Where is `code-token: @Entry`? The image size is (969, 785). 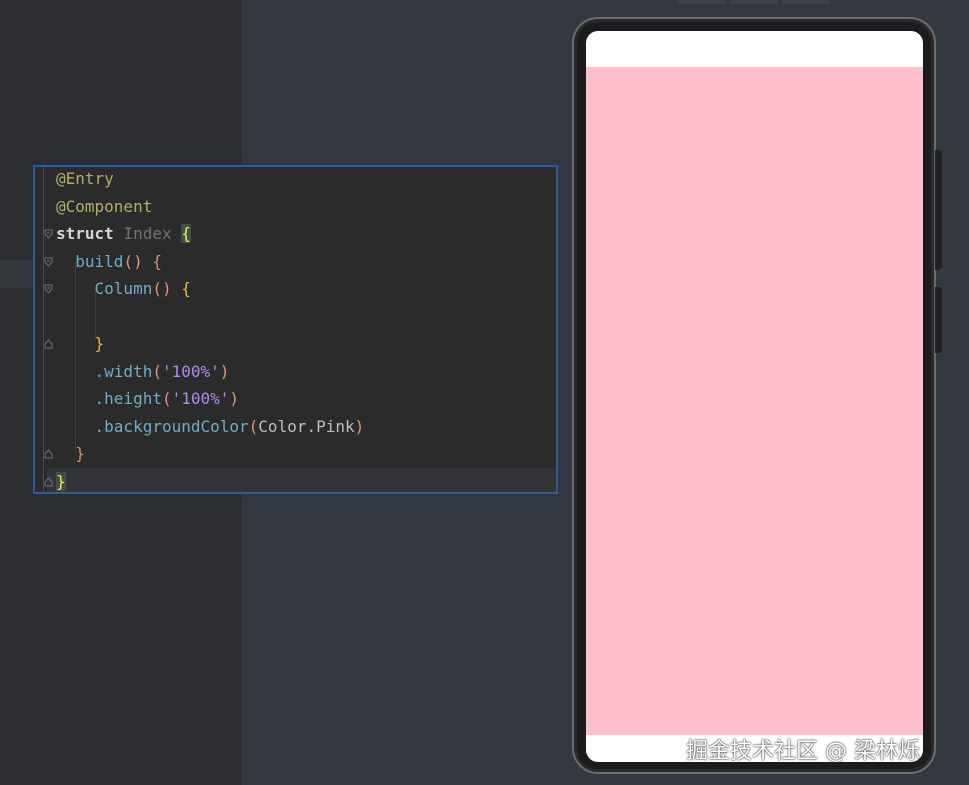 code-token: @Entry is located at coordinates (85, 178).